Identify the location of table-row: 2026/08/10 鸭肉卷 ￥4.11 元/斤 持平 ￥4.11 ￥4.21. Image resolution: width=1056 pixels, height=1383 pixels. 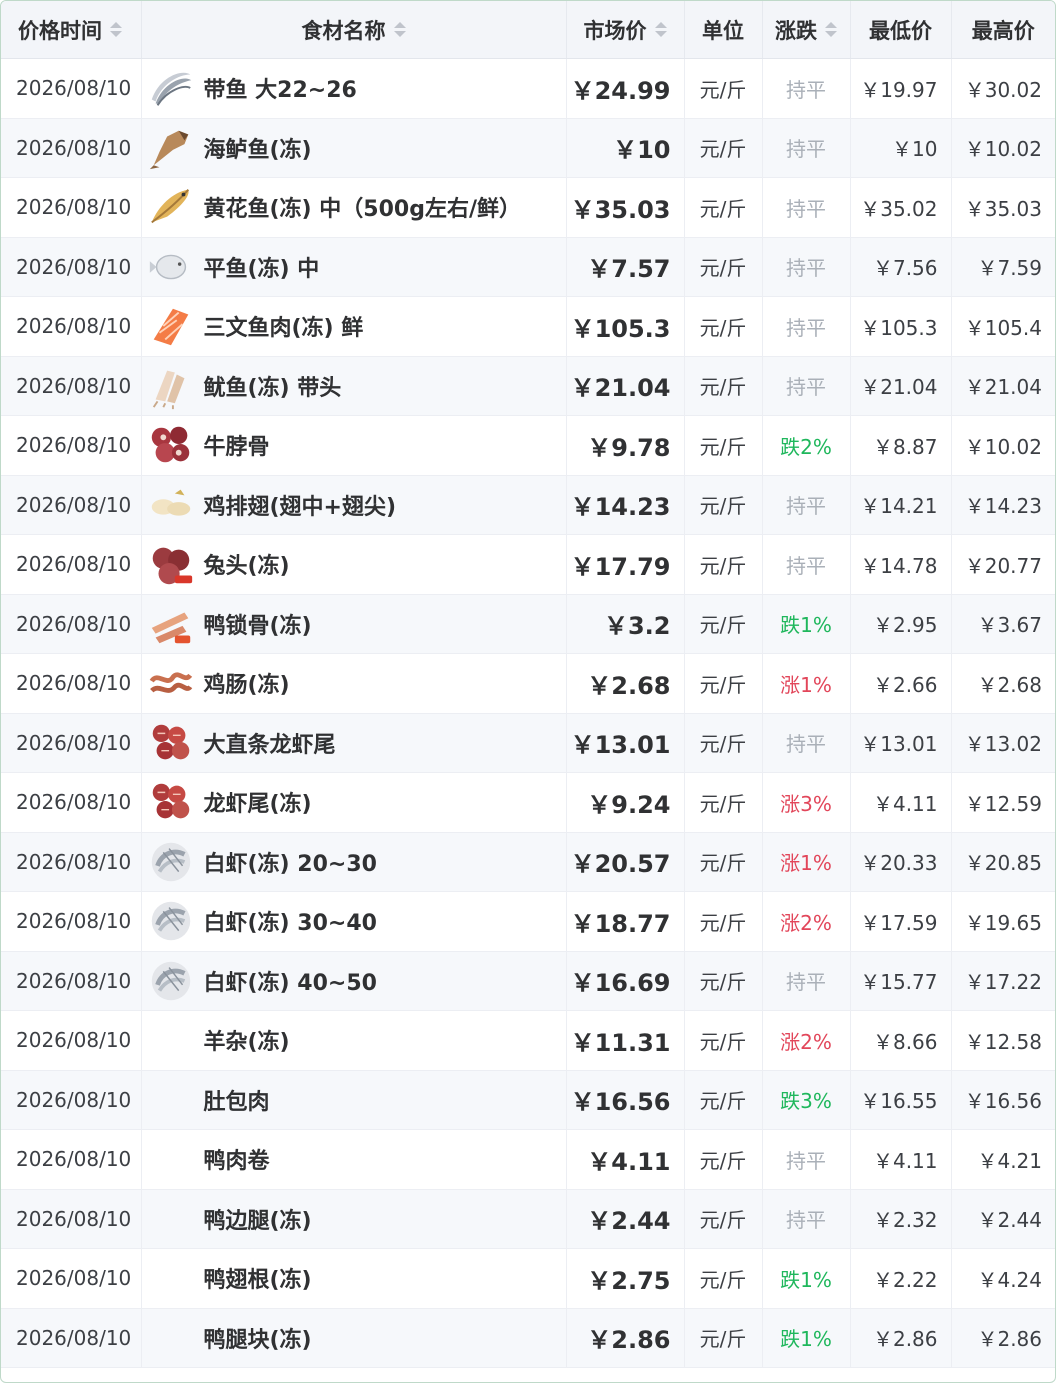
(528, 1159).